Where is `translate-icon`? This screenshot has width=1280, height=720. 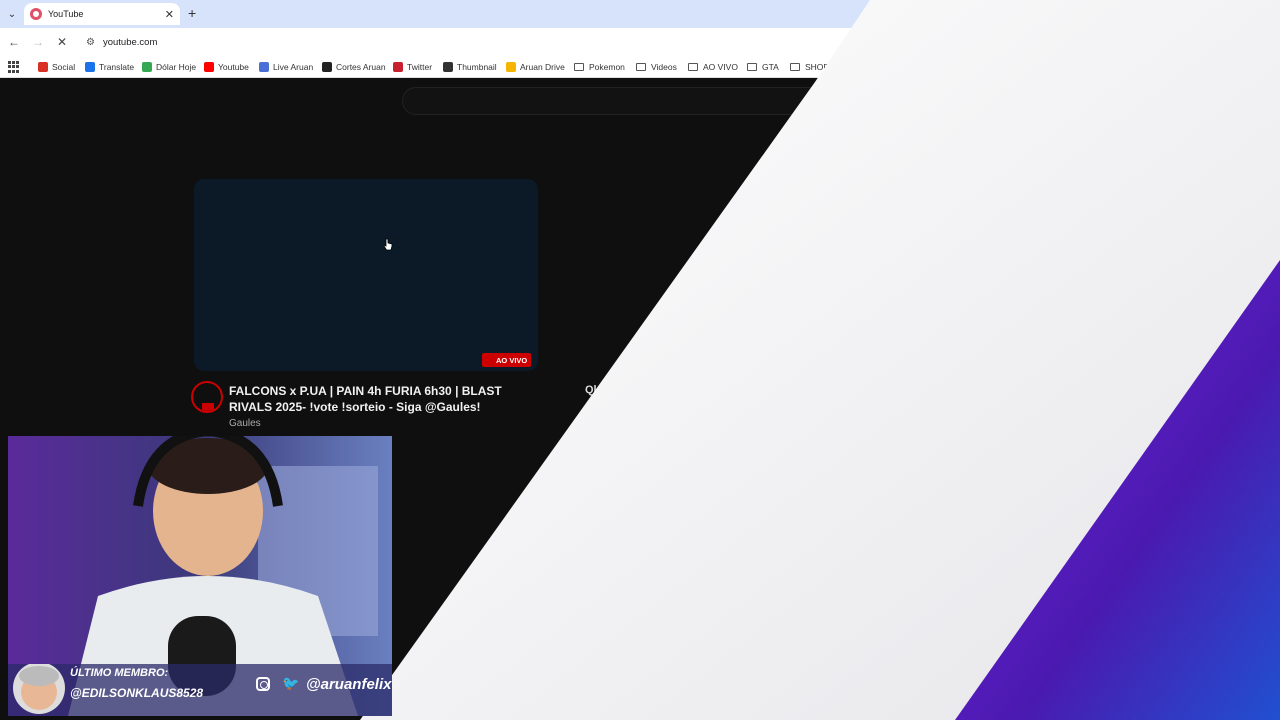
translate-icon is located at coordinates (90, 67).